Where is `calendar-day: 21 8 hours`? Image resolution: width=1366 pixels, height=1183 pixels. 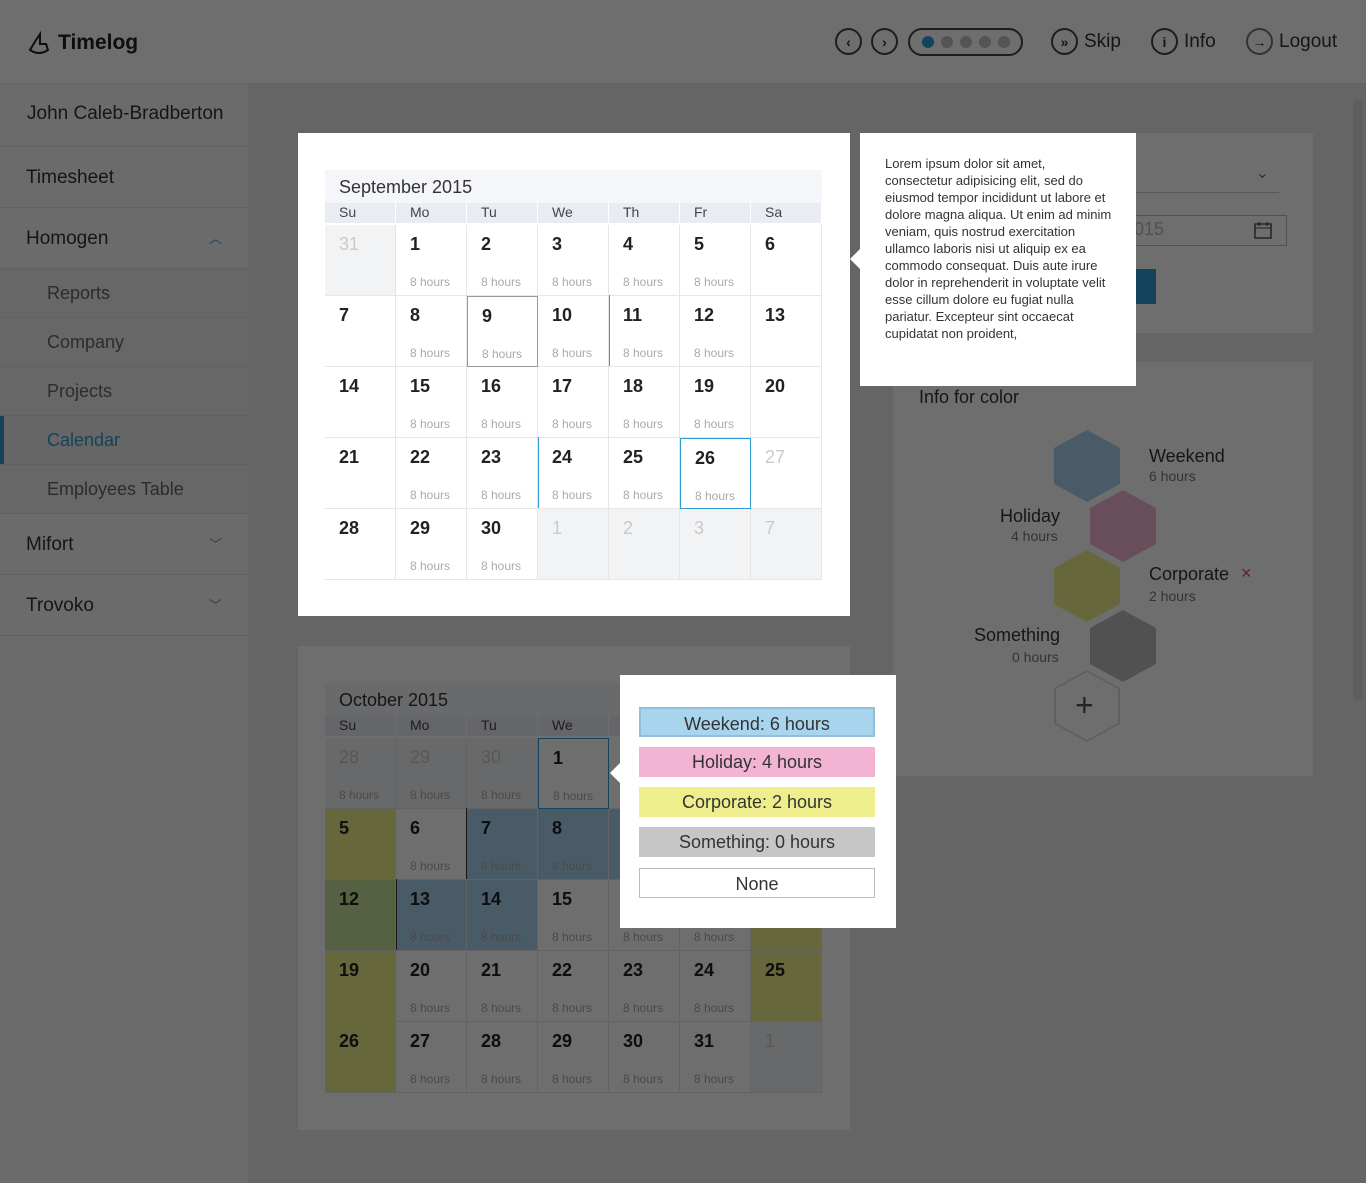
calendar-day: 21 8 hours is located at coordinates (502, 986).